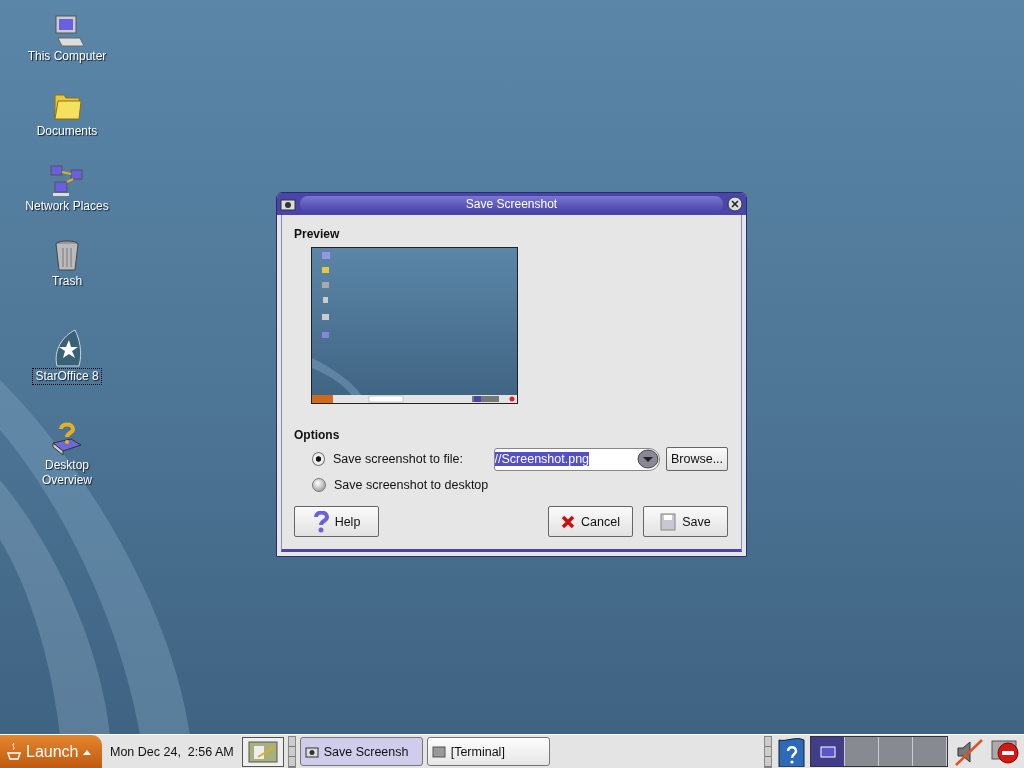 This screenshot has width=1024, height=768. Describe the element at coordinates (172, 751) in the screenshot. I see `clock: Mon Dec 24, 2:56 AM` at that location.